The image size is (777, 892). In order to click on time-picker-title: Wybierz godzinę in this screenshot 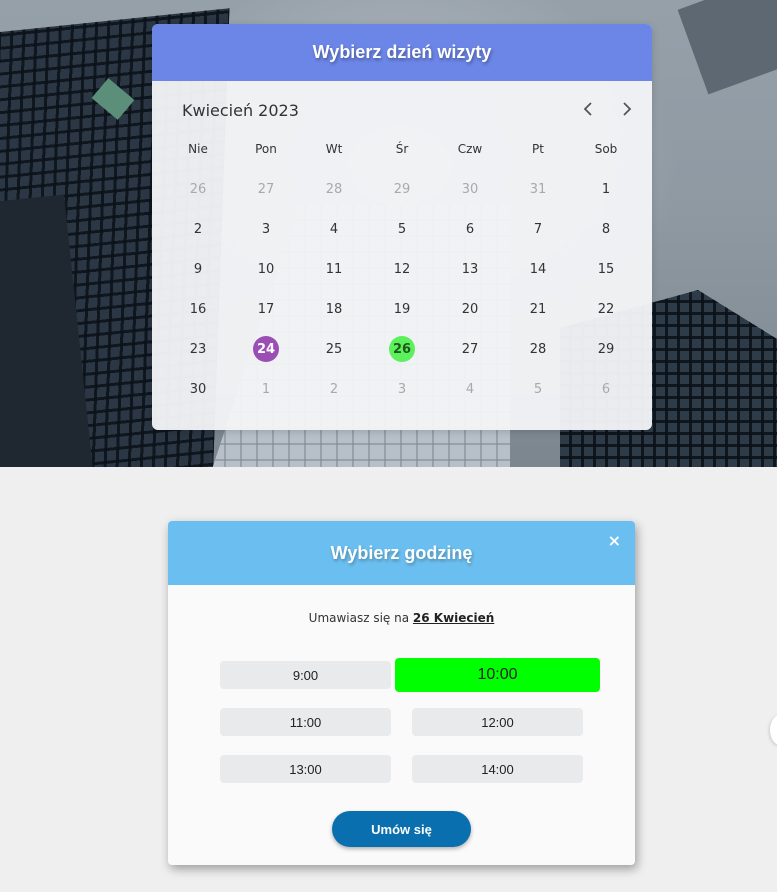, I will do `click(401, 552)`.